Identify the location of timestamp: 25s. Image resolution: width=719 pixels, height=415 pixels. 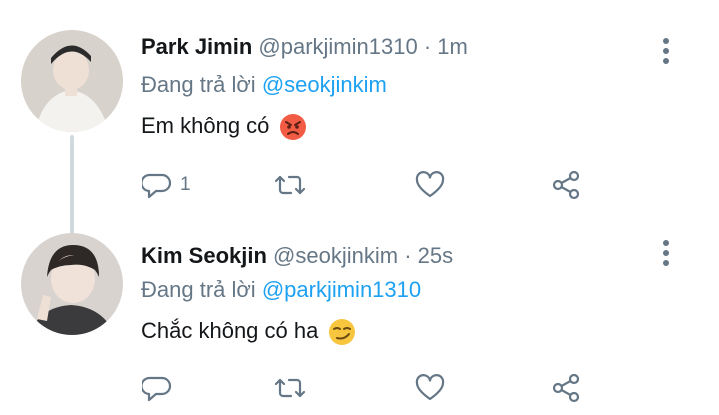
(435, 255).